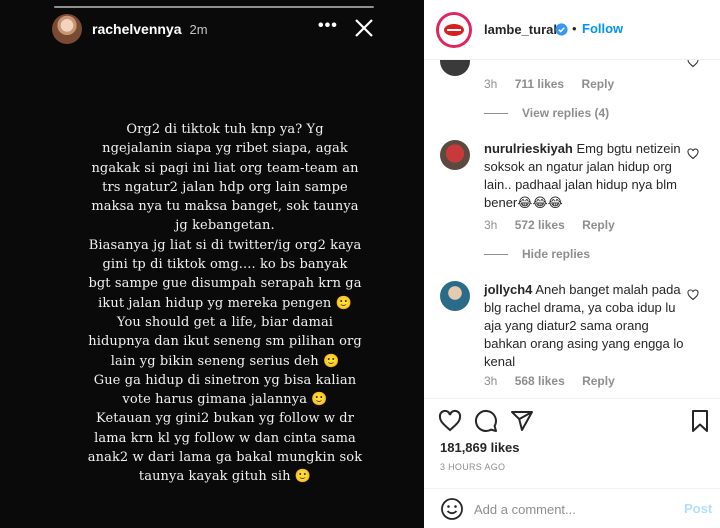 Image resolution: width=720 pixels, height=528 pixels. I want to click on view-replies-label: View replies (4), so click(565, 113).